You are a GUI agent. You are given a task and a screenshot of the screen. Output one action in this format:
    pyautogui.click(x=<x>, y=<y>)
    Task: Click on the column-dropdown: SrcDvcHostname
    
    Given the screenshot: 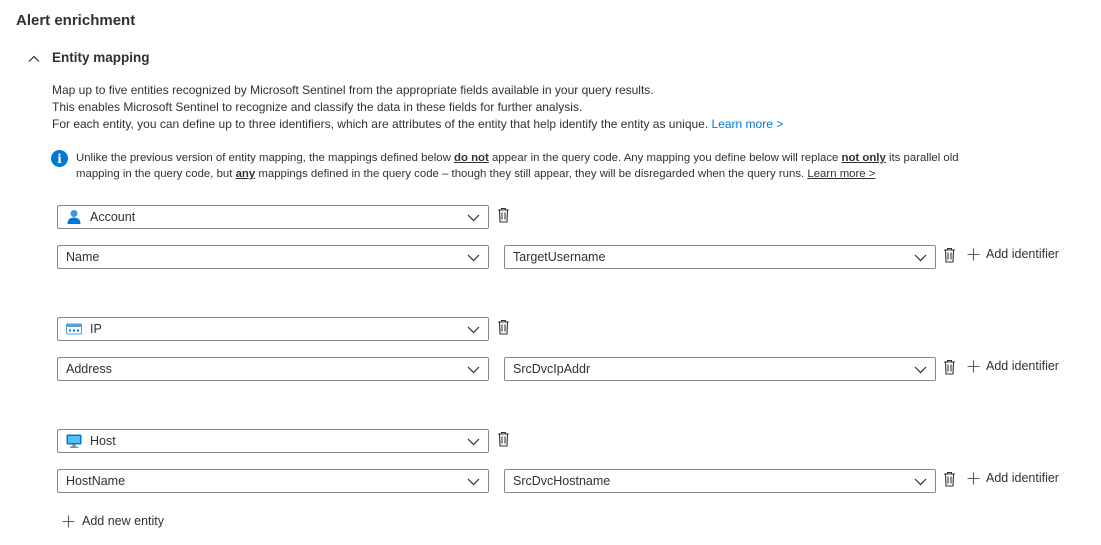 What is the action you would take?
    pyautogui.click(x=720, y=481)
    